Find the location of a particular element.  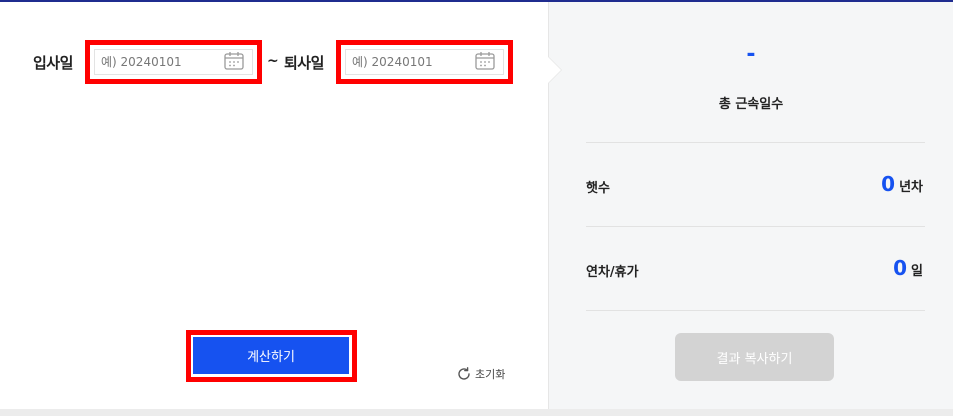

copy-result-button: 결과 복사하기 is located at coordinates (754, 357).